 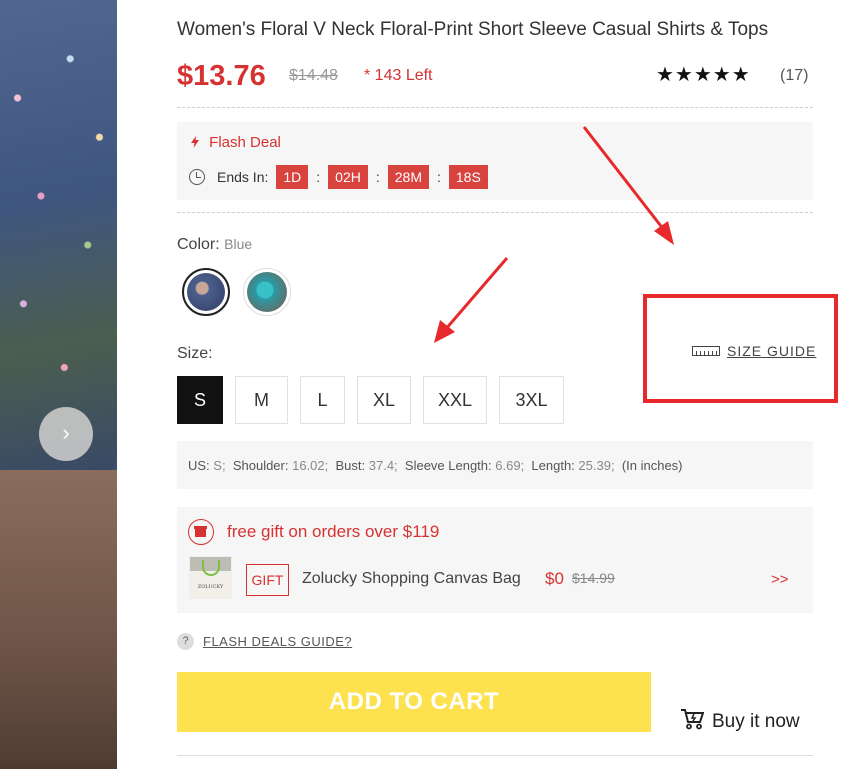 I want to click on flash-deals-guide-link: ? FLASH DEALS GUIDE?, so click(x=264, y=641).